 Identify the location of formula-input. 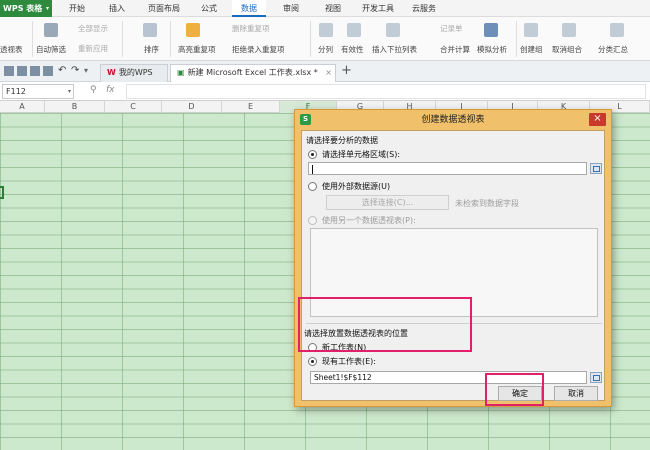
(386, 91).